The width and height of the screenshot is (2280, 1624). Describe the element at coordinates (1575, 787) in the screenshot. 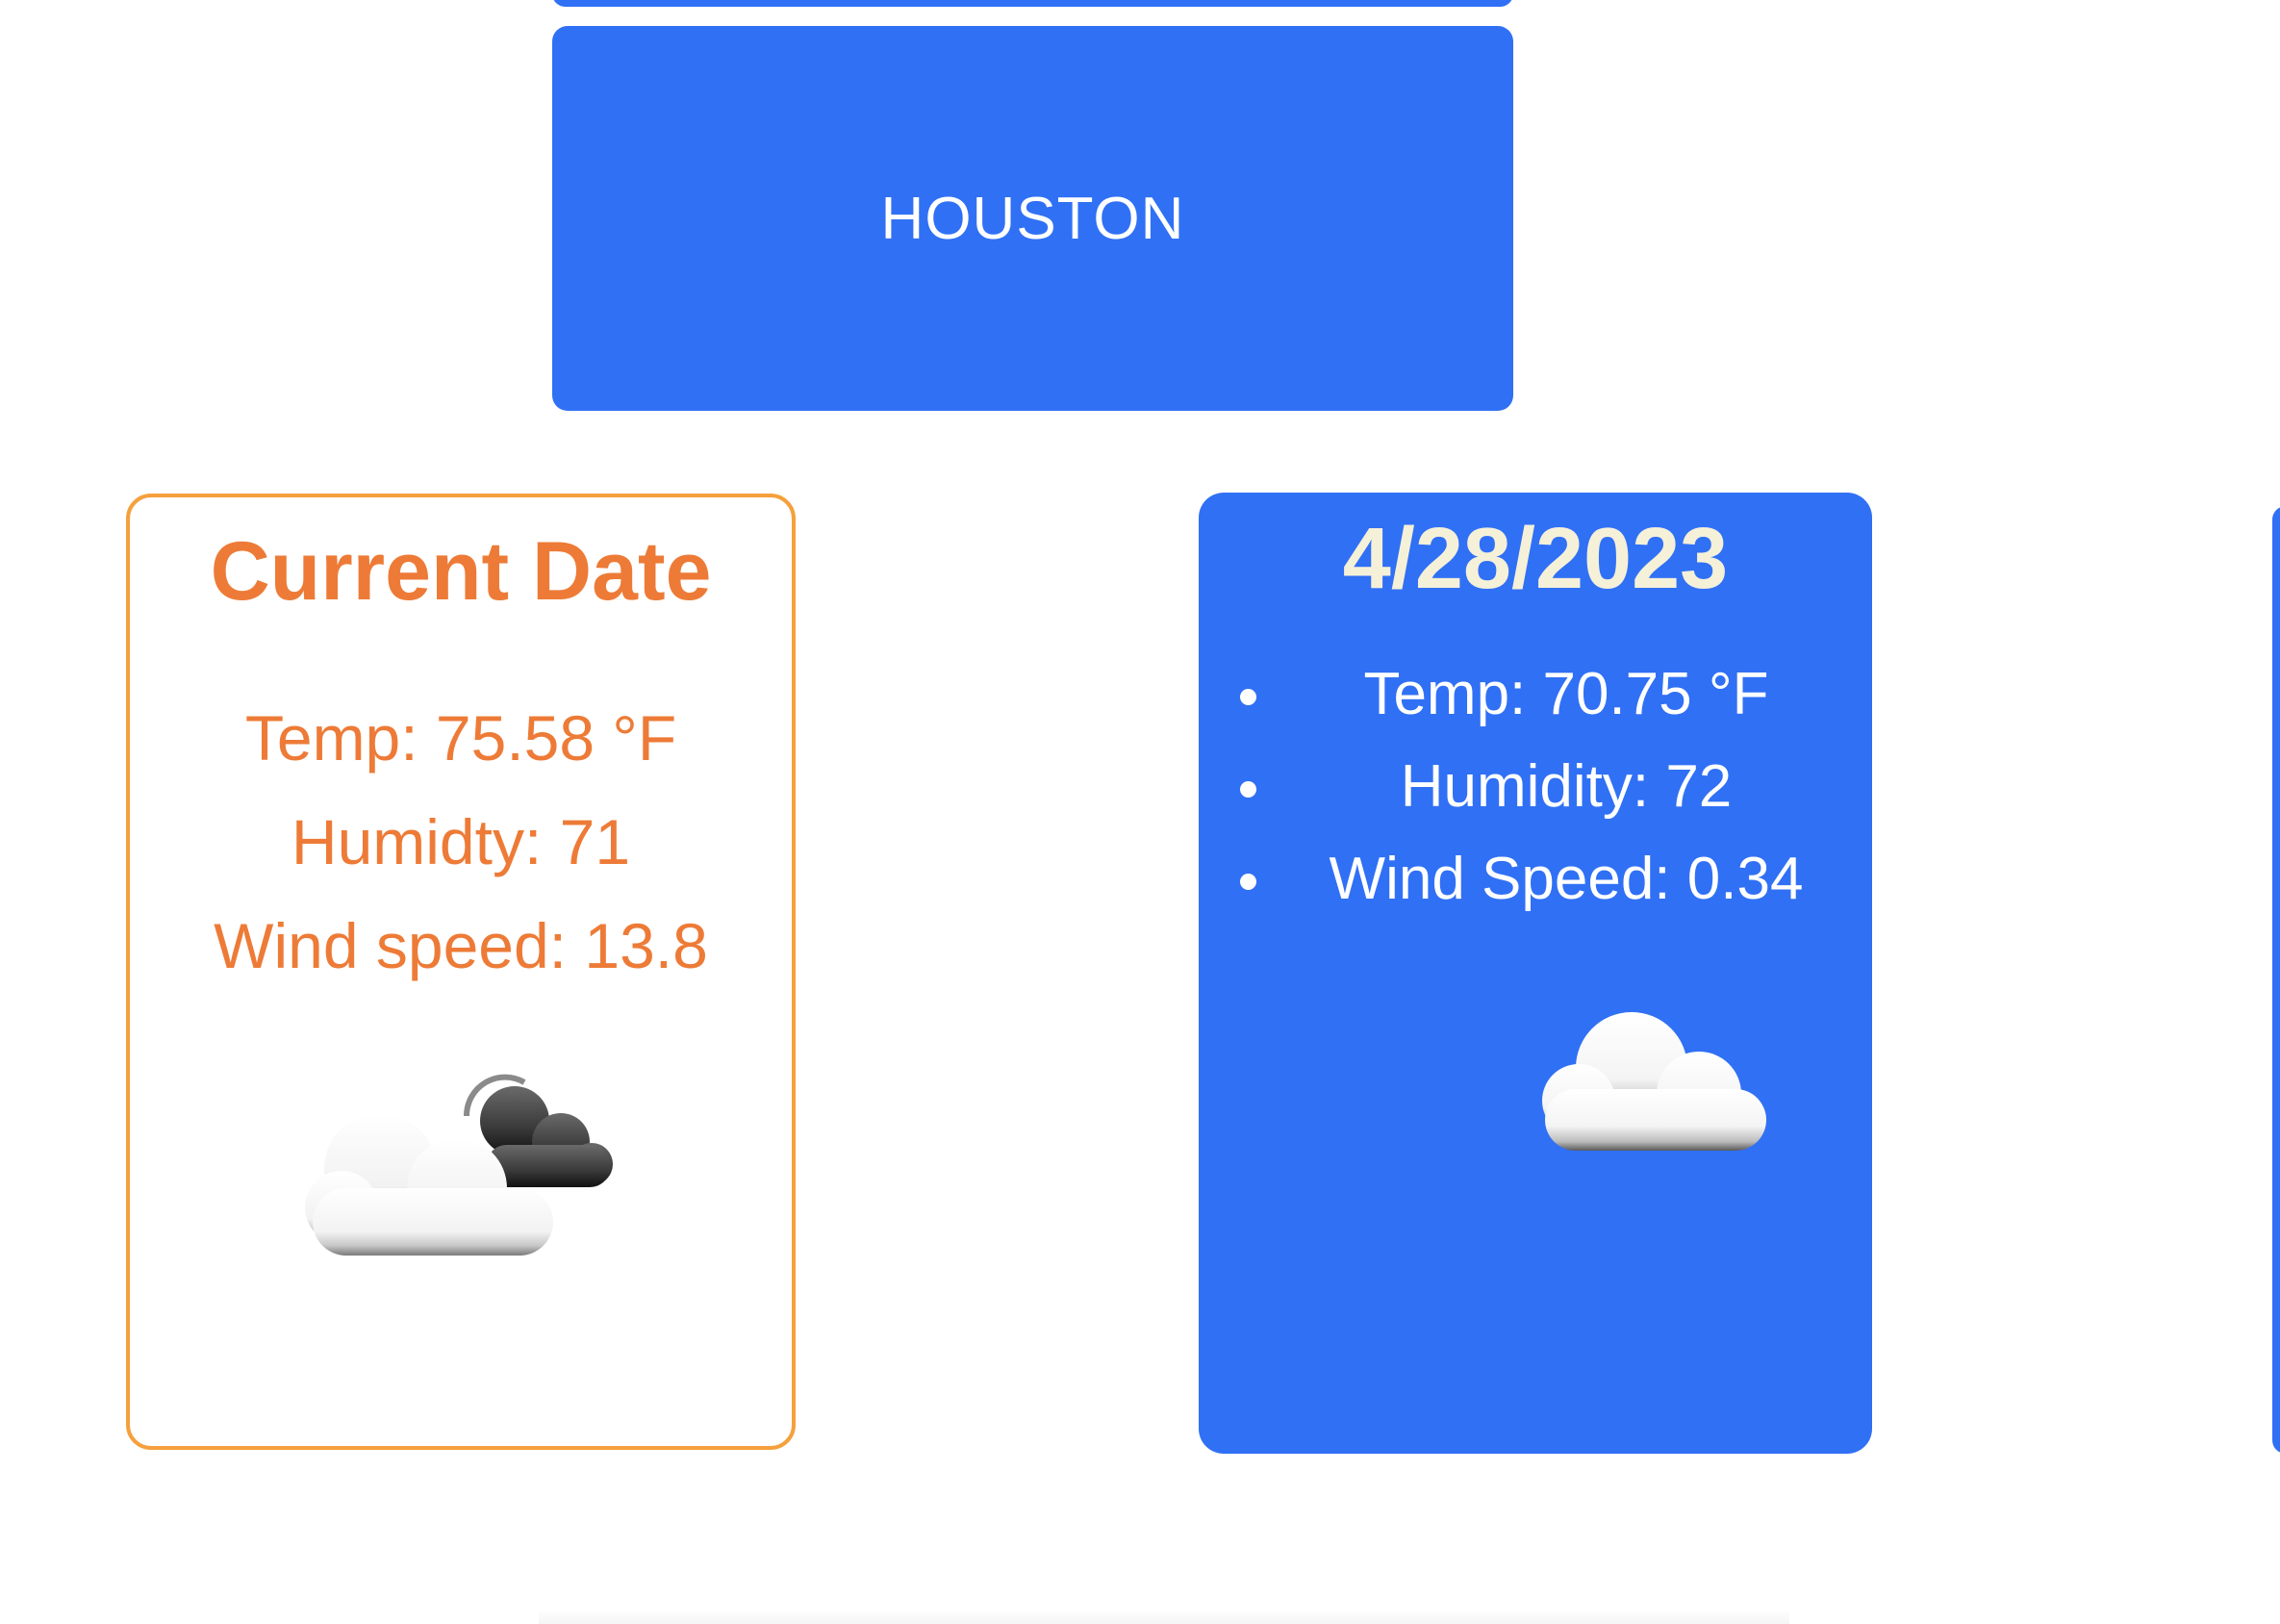

I see `forecast-humidity: Humidity: 72` at that location.